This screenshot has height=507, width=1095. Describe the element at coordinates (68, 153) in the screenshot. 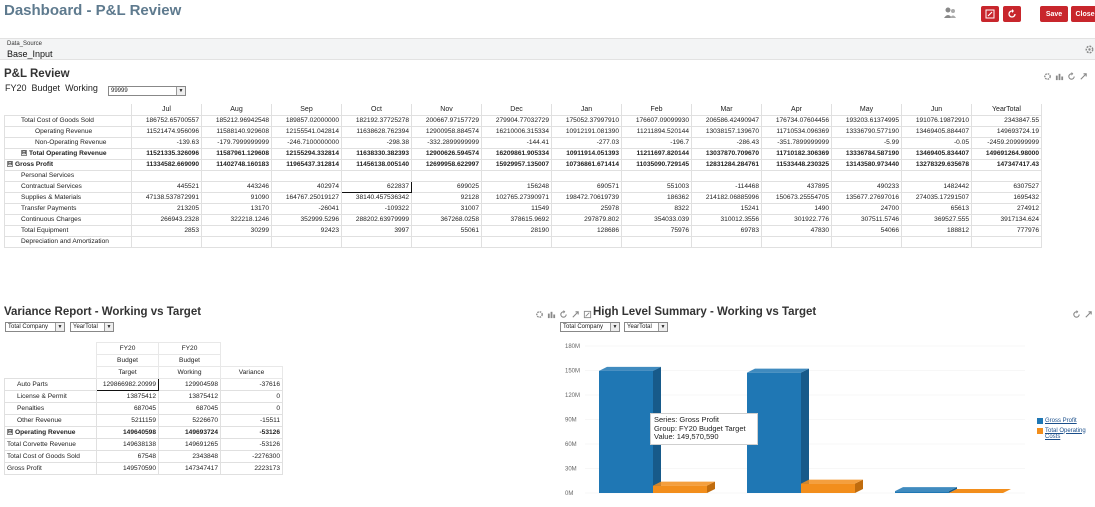

I see `row-header: ⊟ Total Operating Revenue` at that location.